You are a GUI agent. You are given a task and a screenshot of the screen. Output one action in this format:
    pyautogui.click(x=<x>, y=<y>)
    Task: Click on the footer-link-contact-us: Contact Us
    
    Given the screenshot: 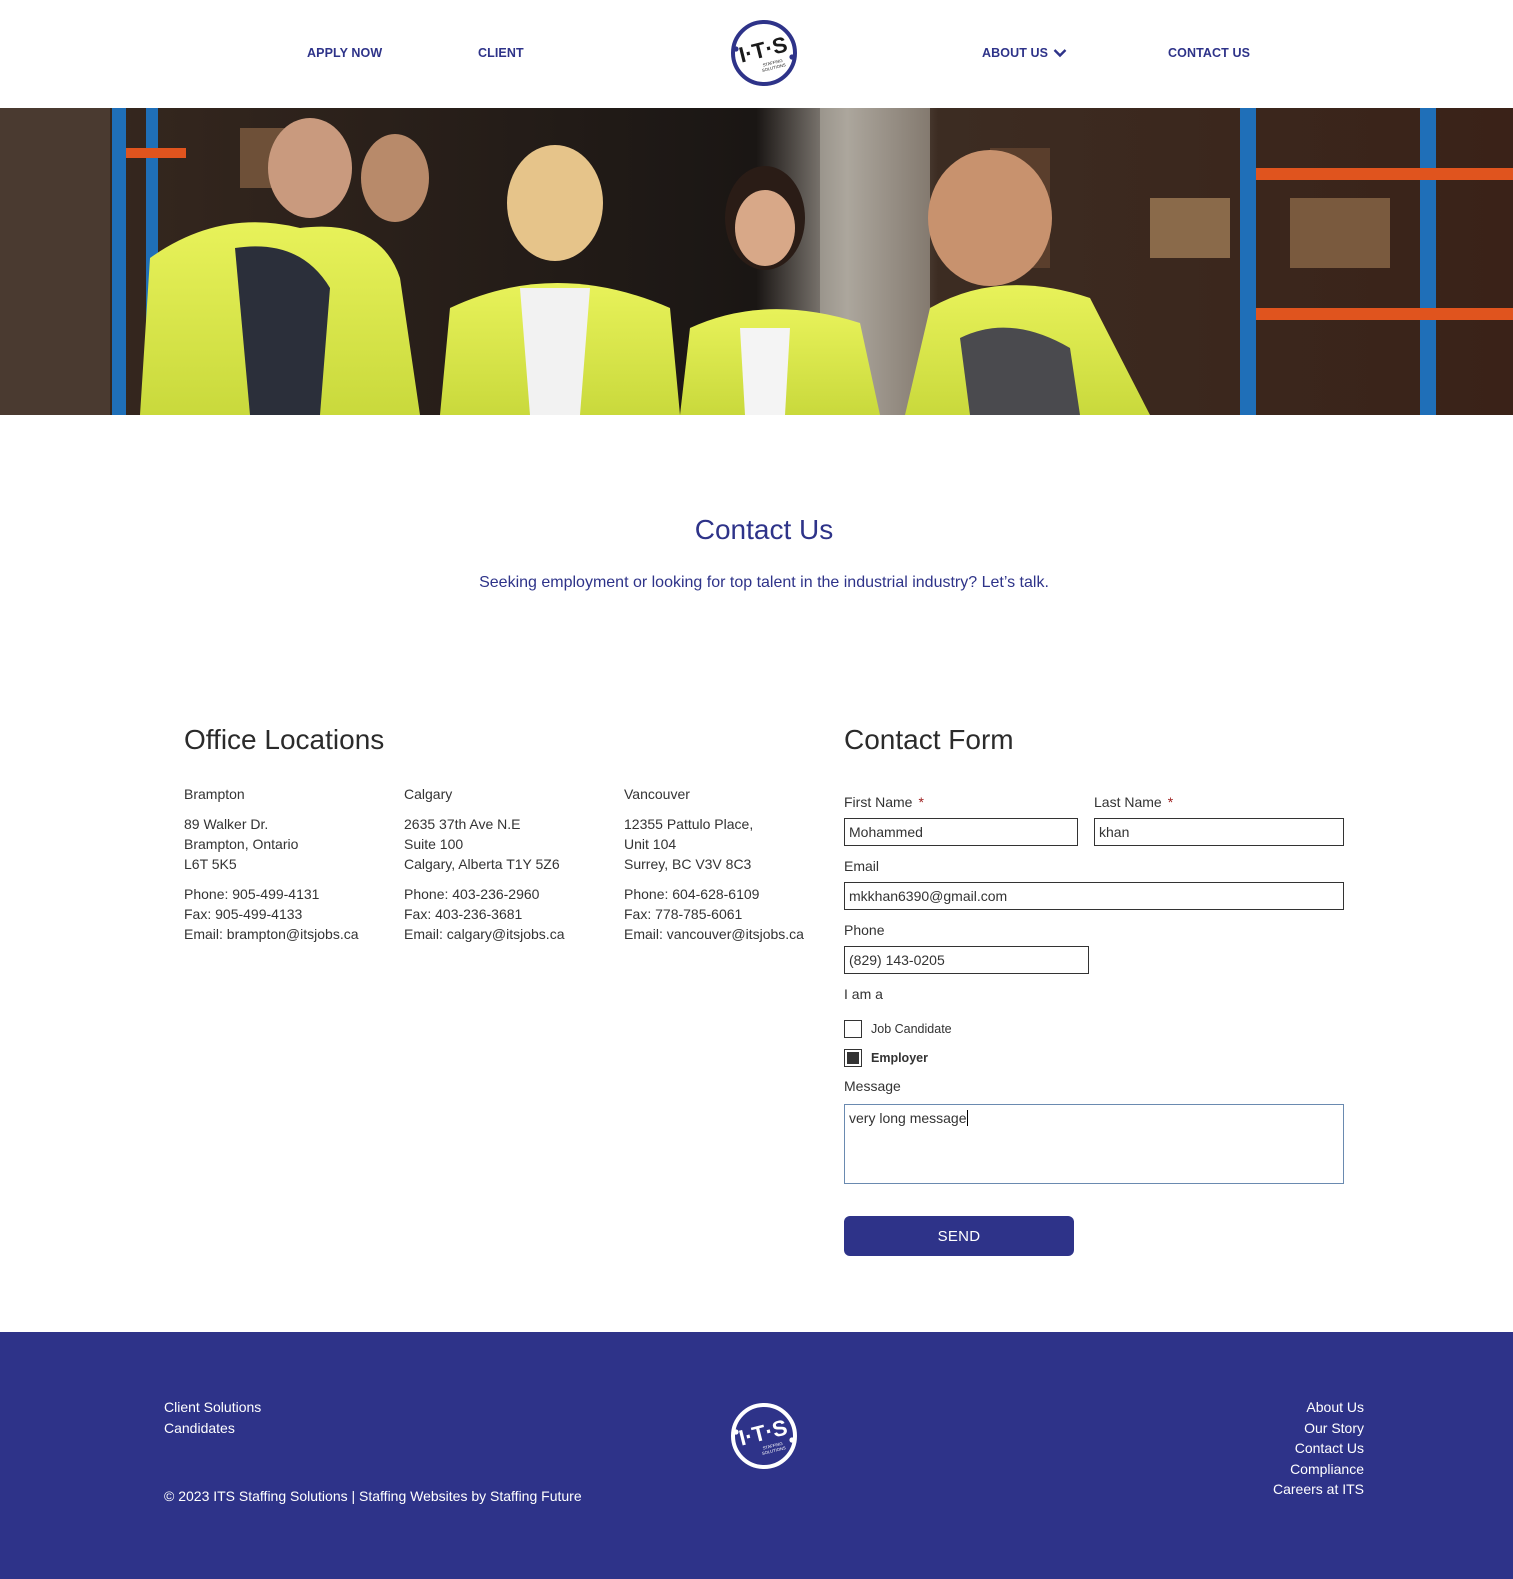 What is the action you would take?
    pyautogui.click(x=1318, y=1448)
    